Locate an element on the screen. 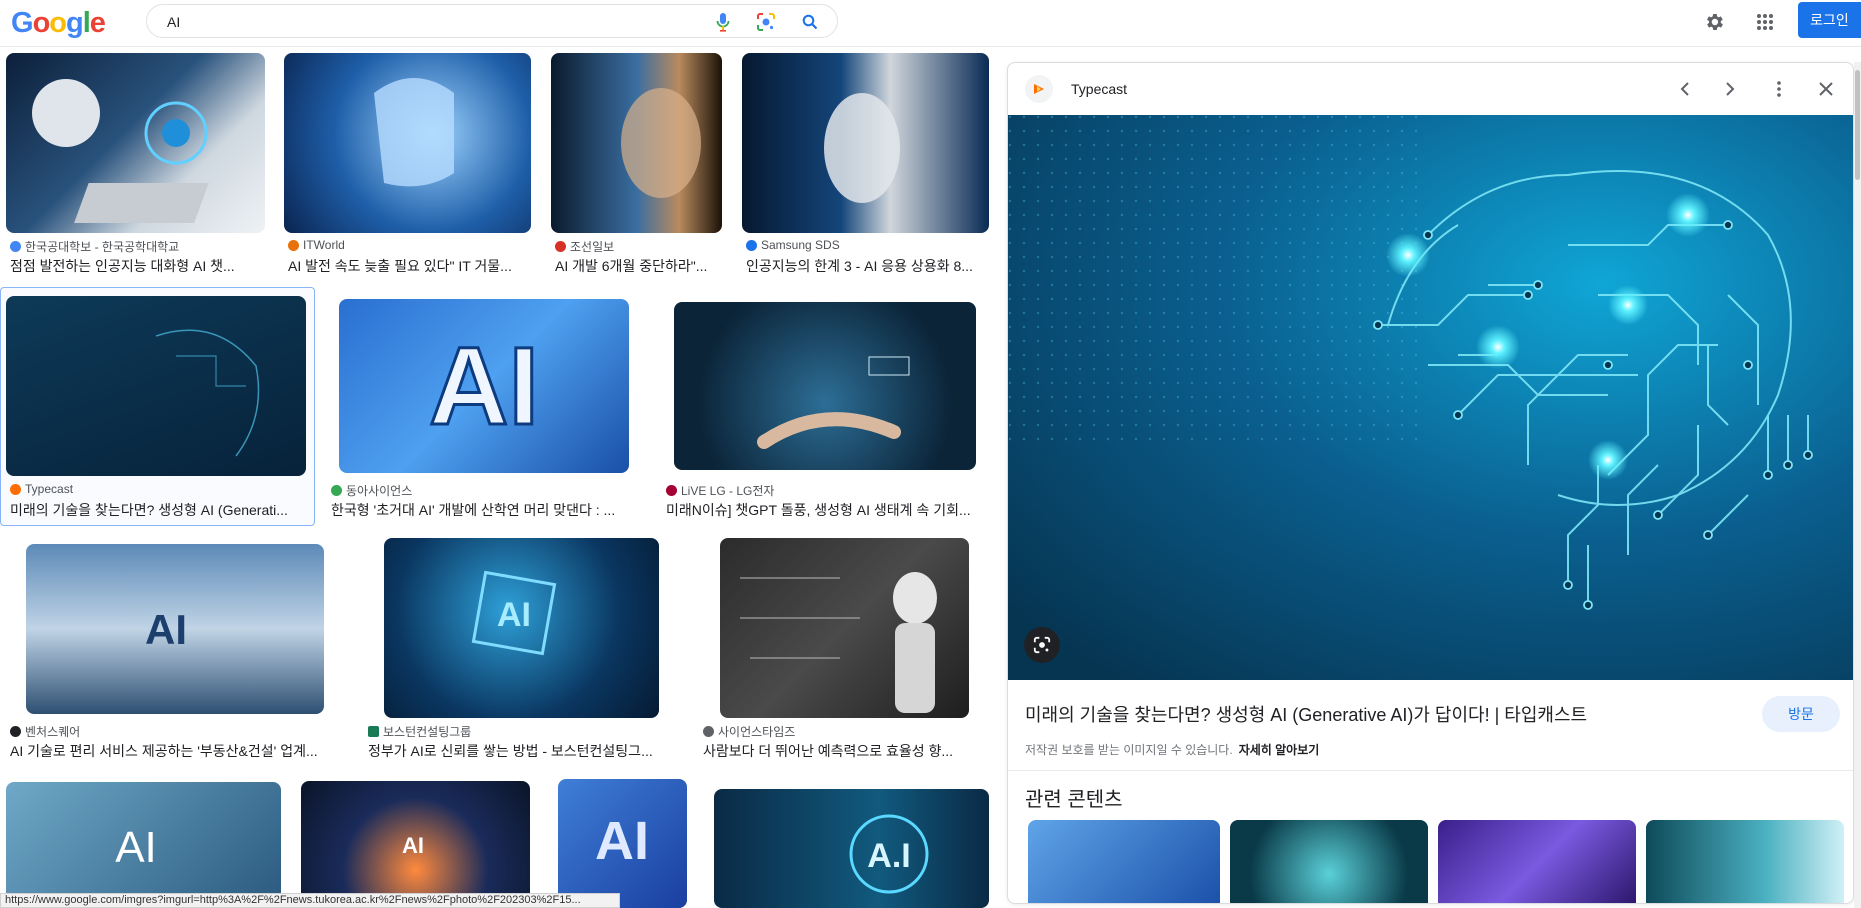  result-thumbnail: A.I is located at coordinates (851, 848).